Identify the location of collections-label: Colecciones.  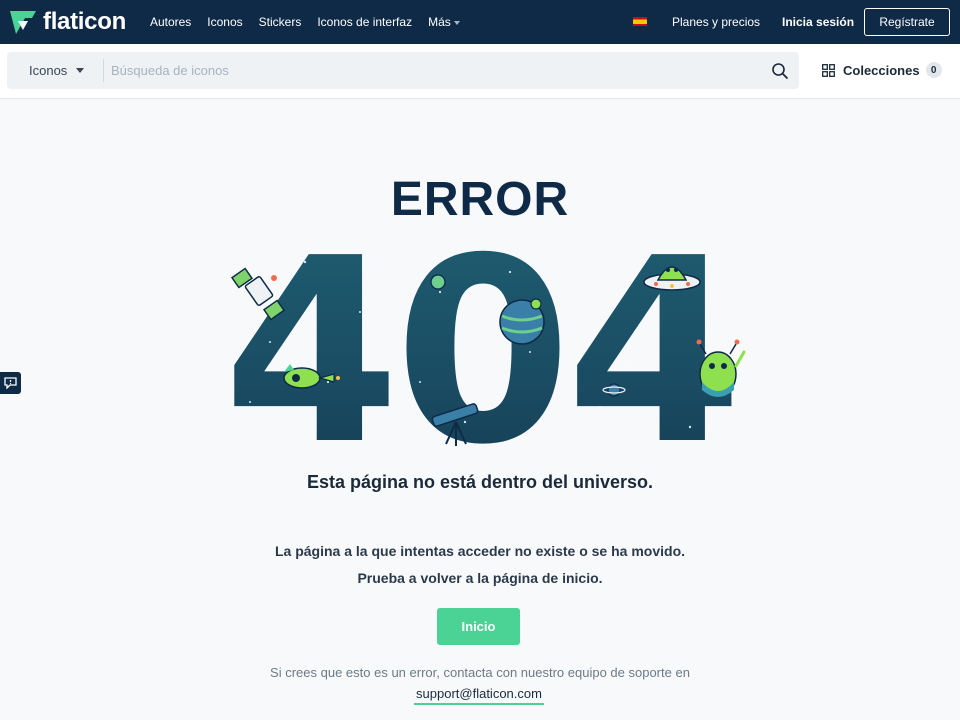
(881, 70).